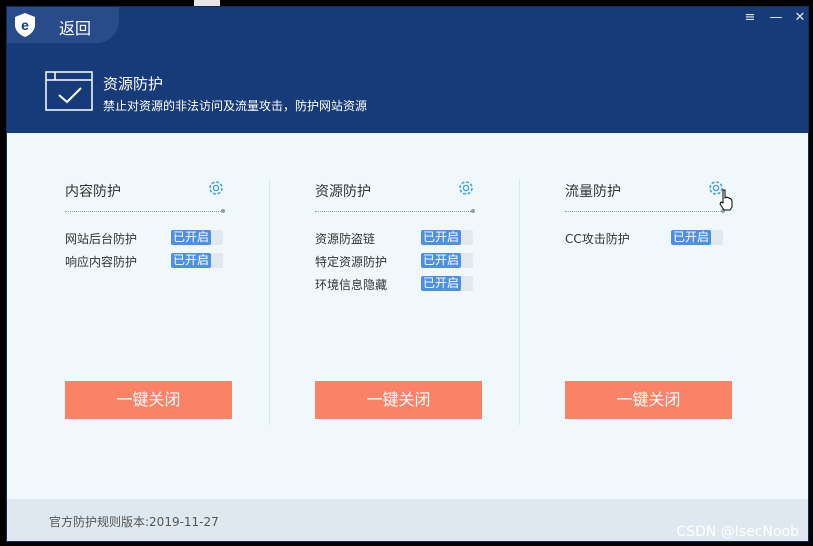 Image resolution: width=813 pixels, height=546 pixels. What do you see at coordinates (235, 106) in the screenshot?
I see `page-subtitle: 禁止对资源的非法访问及流量攻击，防护网站资源` at bounding box center [235, 106].